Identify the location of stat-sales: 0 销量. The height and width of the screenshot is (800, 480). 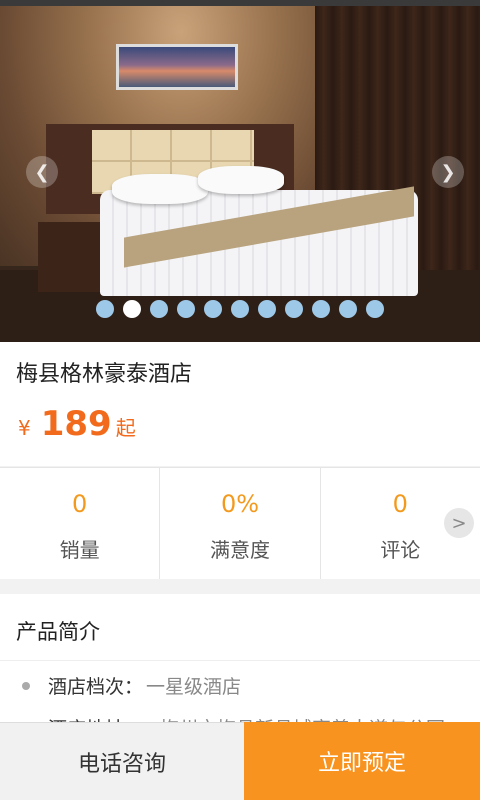
(80, 523).